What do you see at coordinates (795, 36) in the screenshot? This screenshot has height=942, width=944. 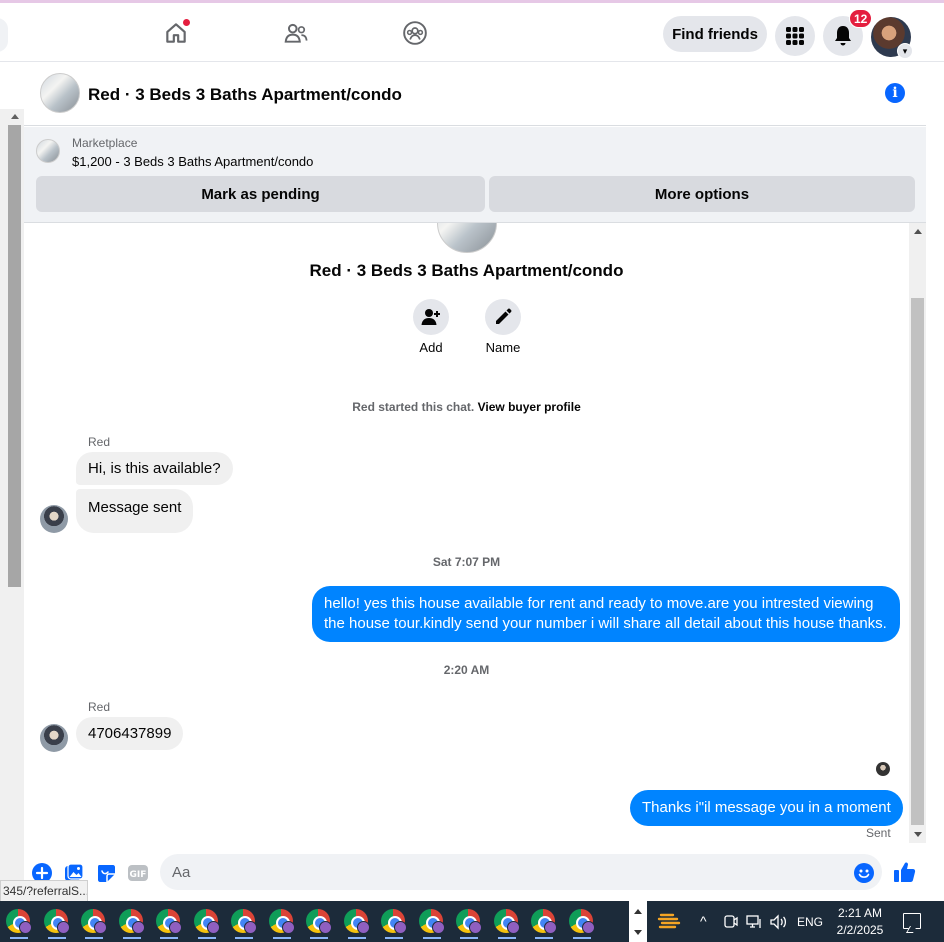 I see `menu-button` at bounding box center [795, 36].